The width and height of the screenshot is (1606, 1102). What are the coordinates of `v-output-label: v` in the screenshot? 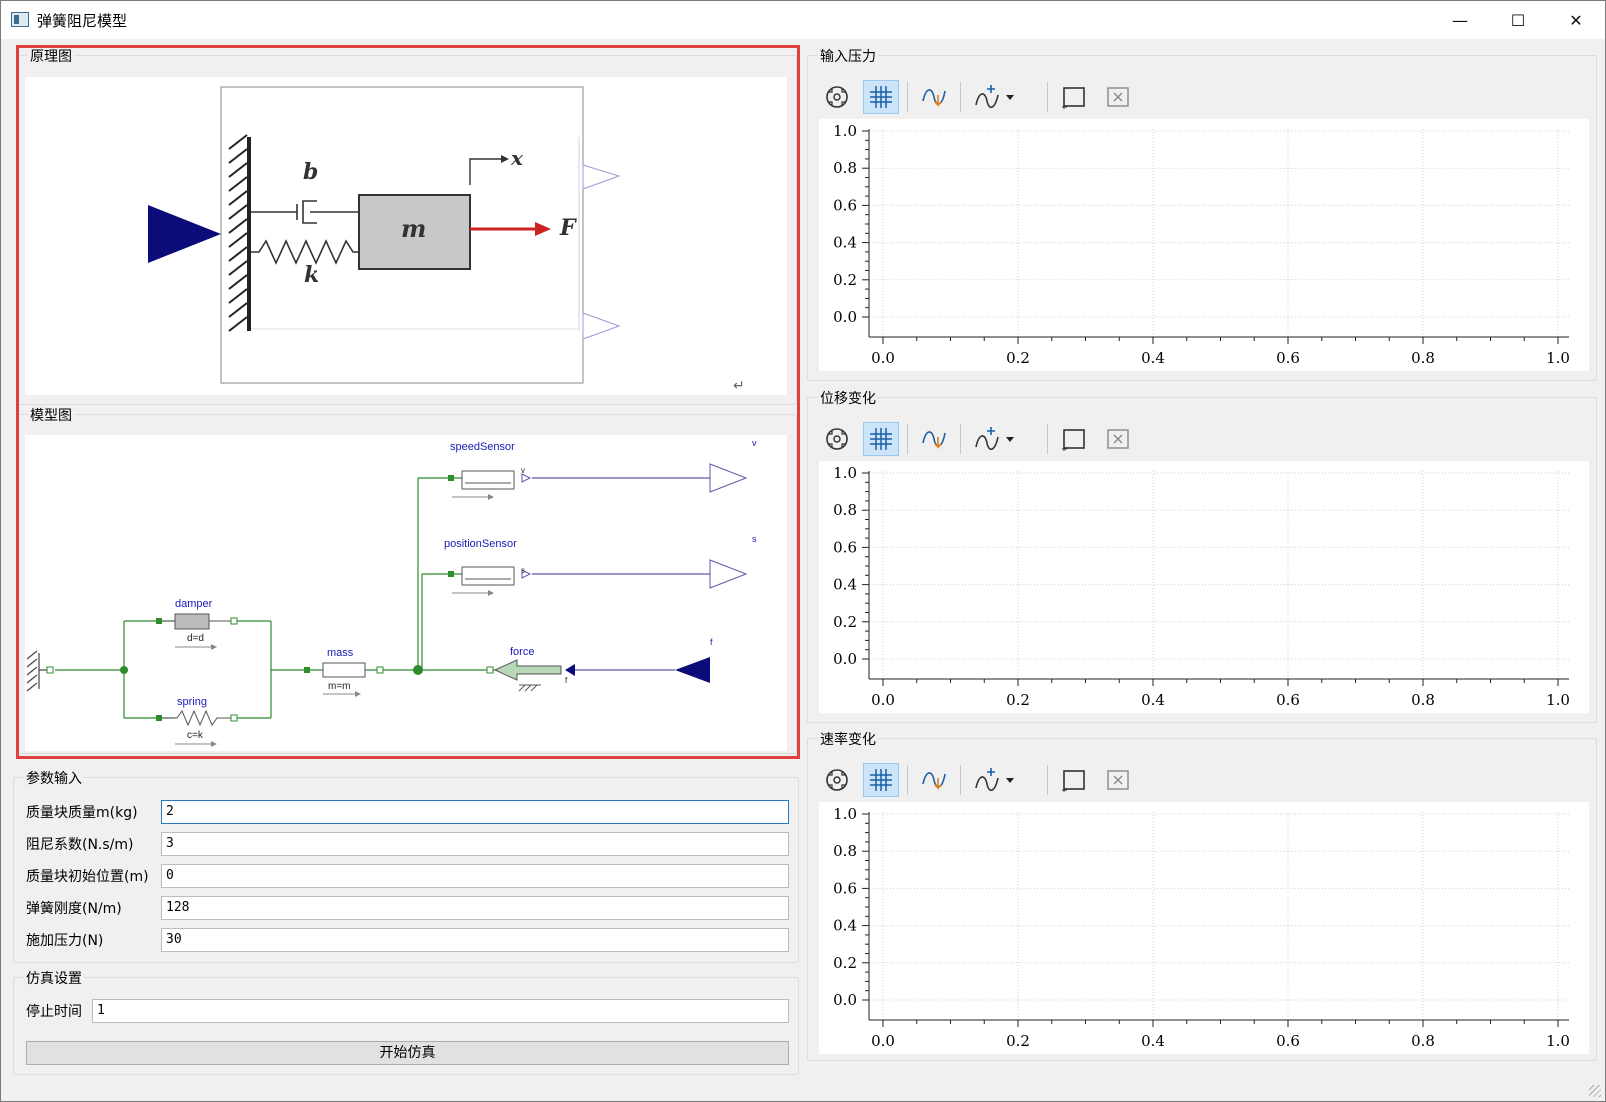 It's located at (754, 443).